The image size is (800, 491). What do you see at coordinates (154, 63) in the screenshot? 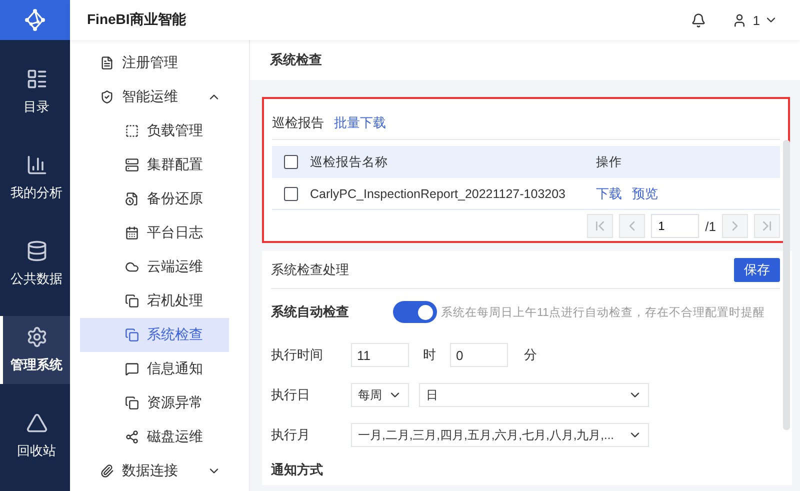
I see `sidebar-item: 注册管理` at bounding box center [154, 63].